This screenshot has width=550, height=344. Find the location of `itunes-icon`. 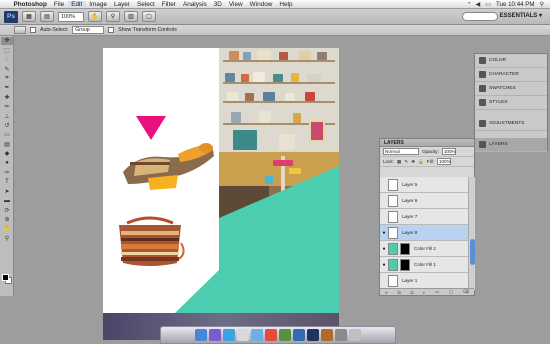

itunes-icon is located at coordinates (299, 335).